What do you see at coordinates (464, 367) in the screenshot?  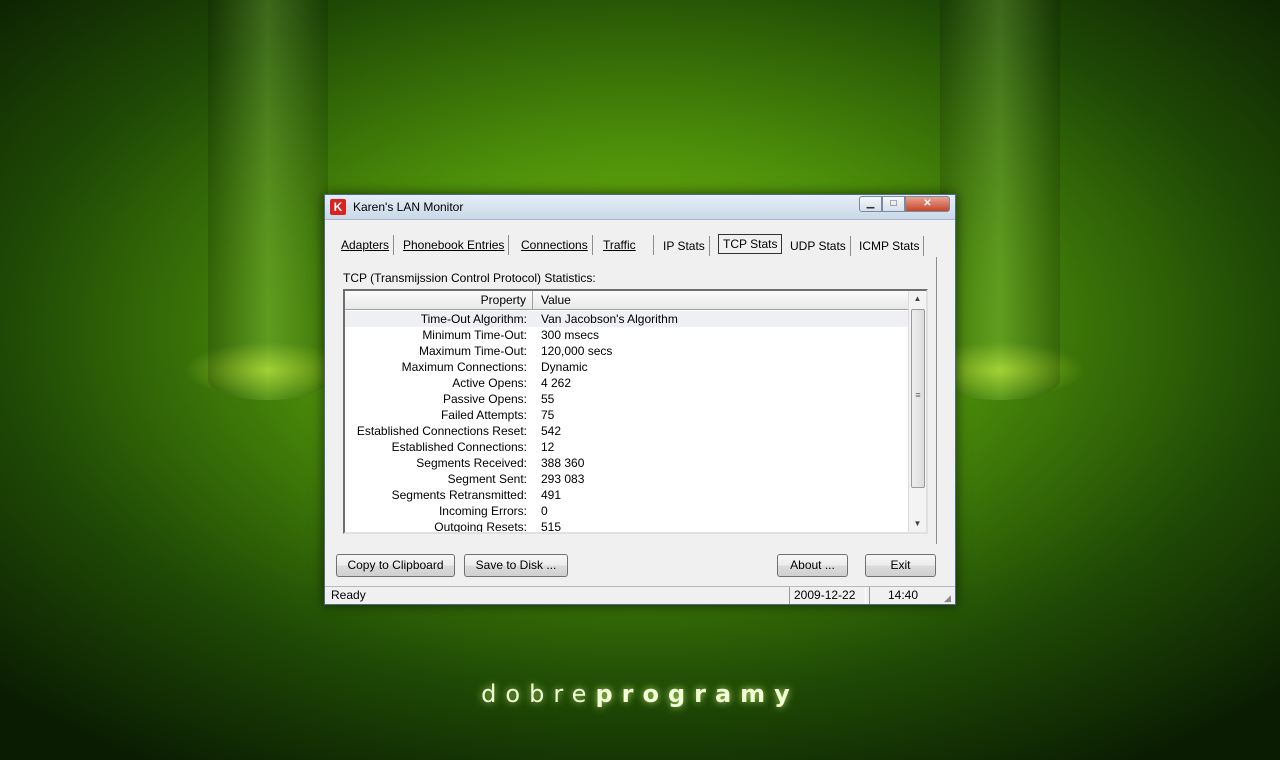 I see `property-cell: Maximum Connections:` at bounding box center [464, 367].